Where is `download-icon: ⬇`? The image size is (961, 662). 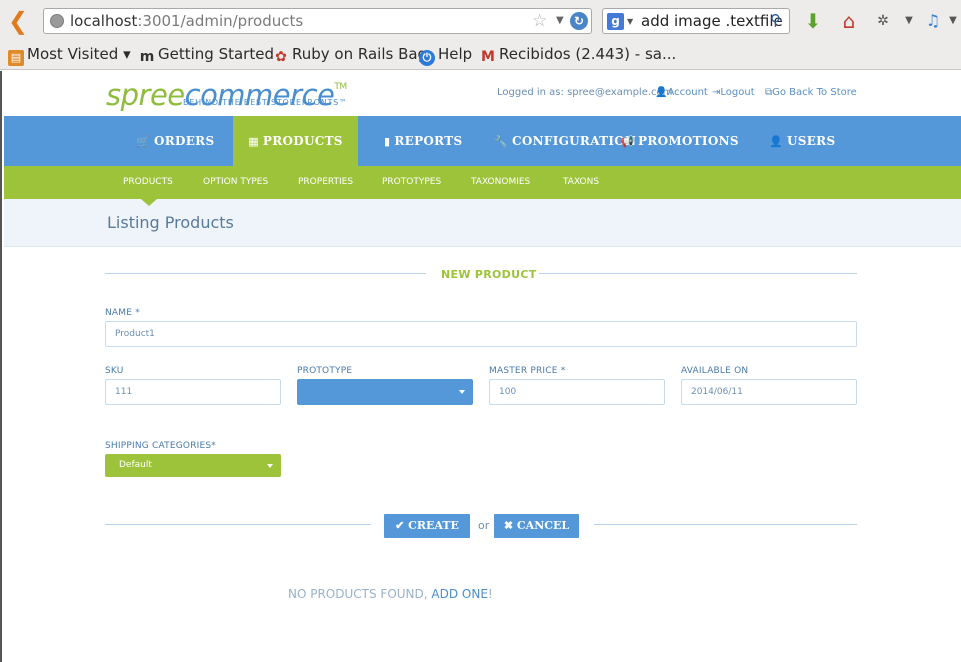
download-icon: ⬇ is located at coordinates (813, 21).